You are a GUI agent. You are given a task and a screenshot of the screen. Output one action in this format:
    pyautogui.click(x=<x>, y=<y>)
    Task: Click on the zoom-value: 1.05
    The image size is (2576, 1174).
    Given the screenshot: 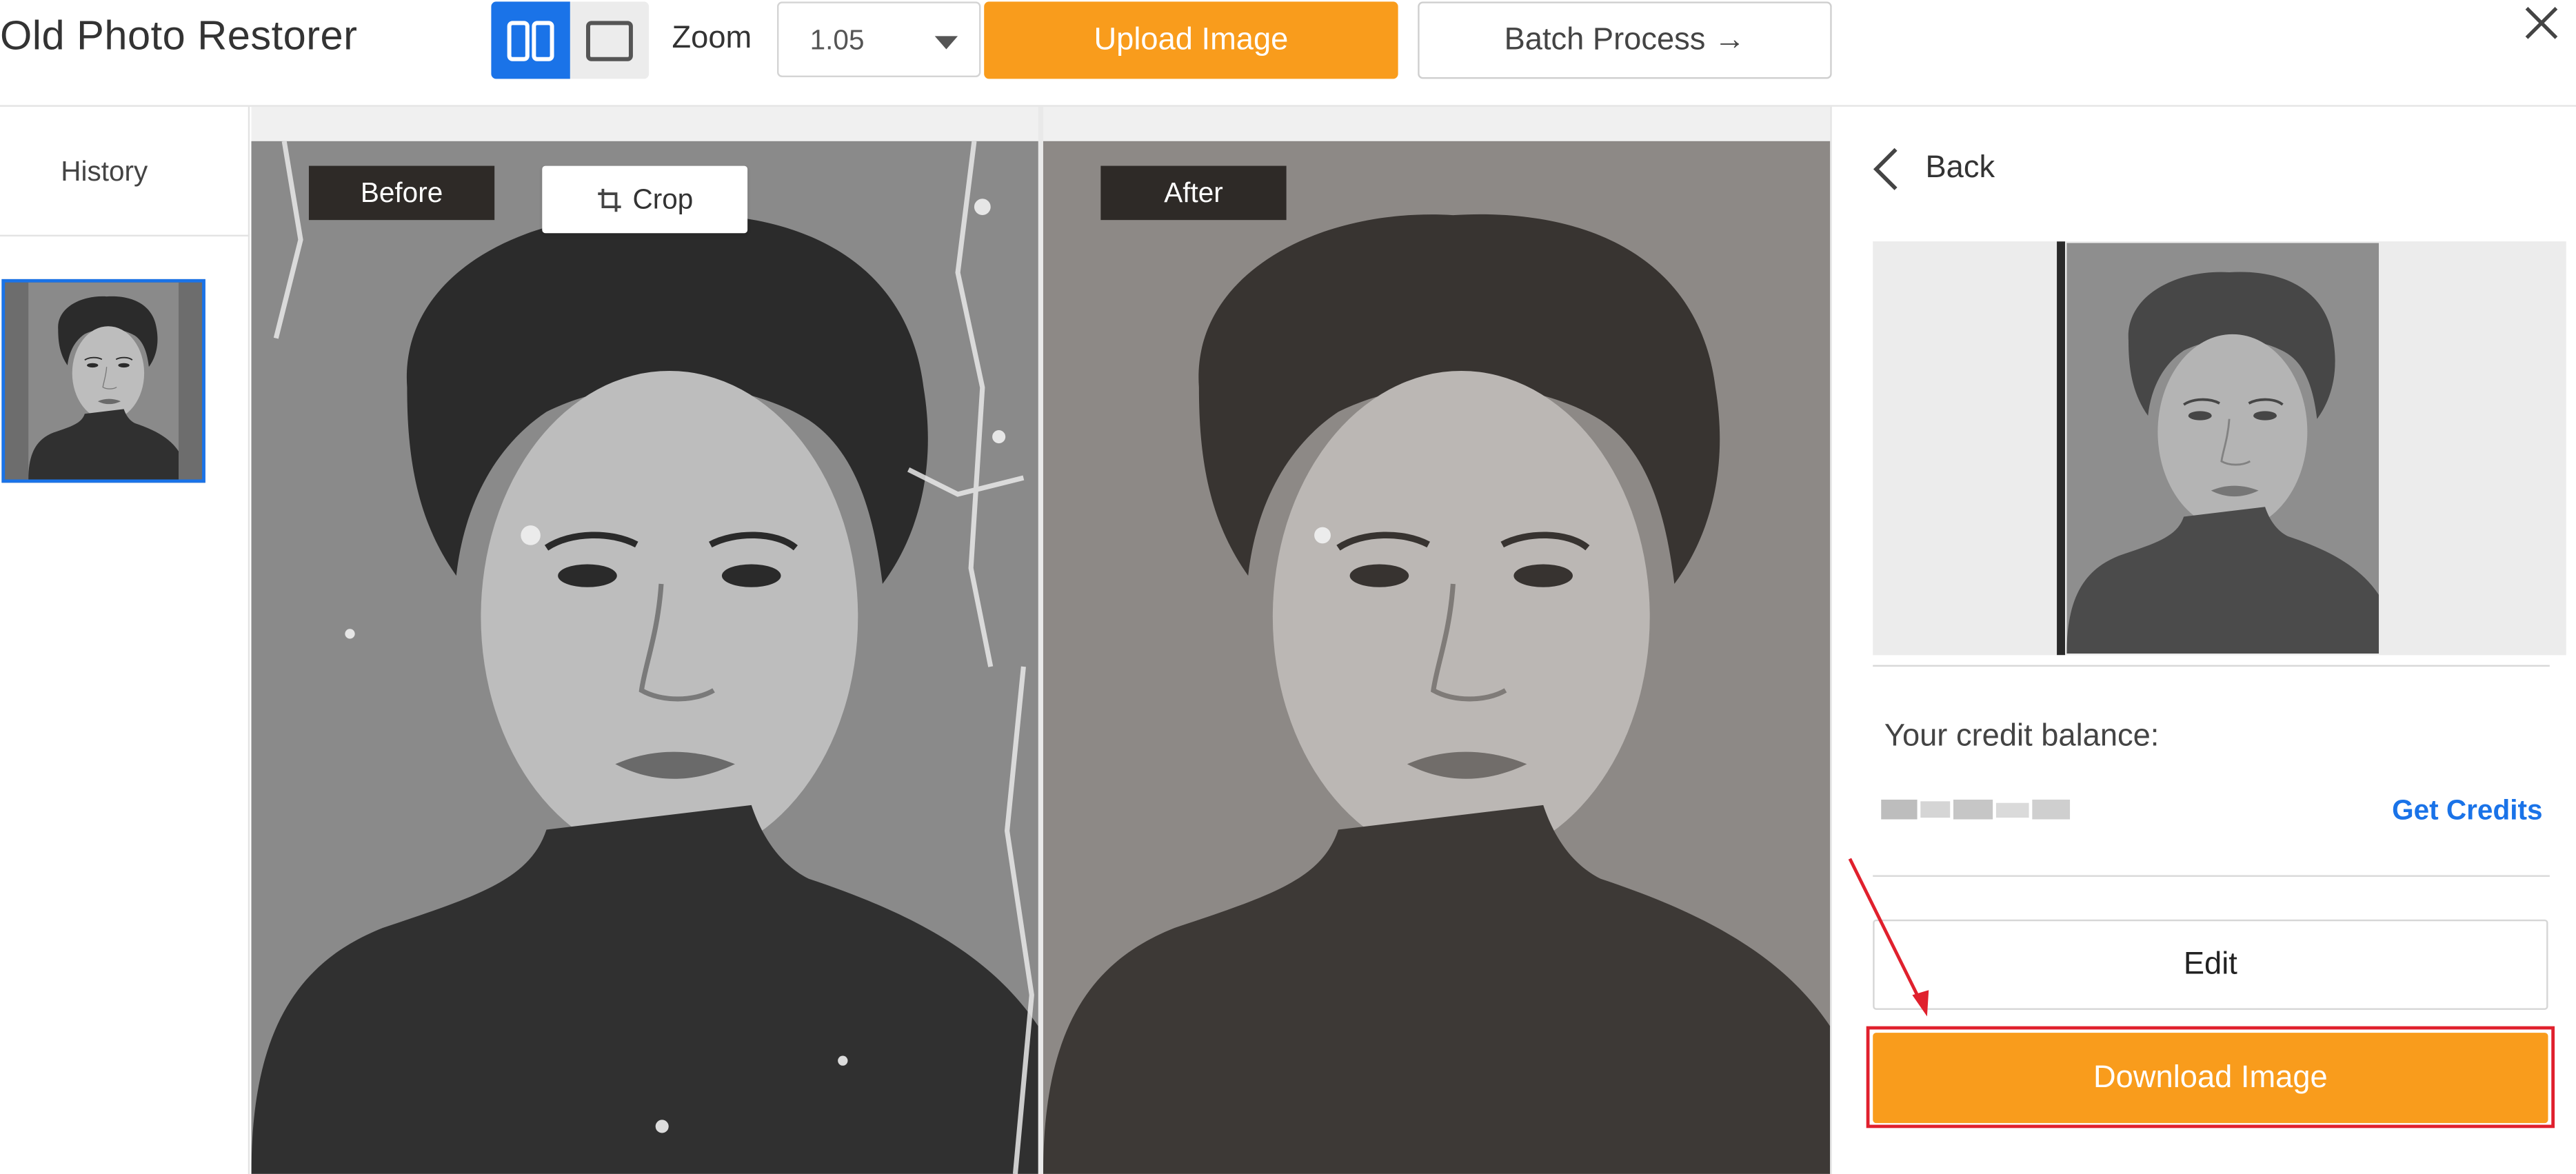 What is the action you would take?
    pyautogui.click(x=837, y=40)
    